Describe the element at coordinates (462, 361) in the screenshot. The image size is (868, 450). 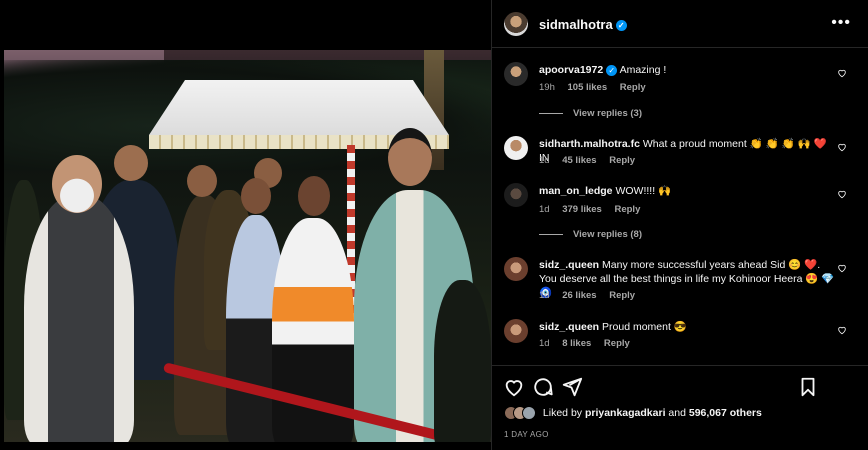
I see `photo-person-soldier-right` at that location.